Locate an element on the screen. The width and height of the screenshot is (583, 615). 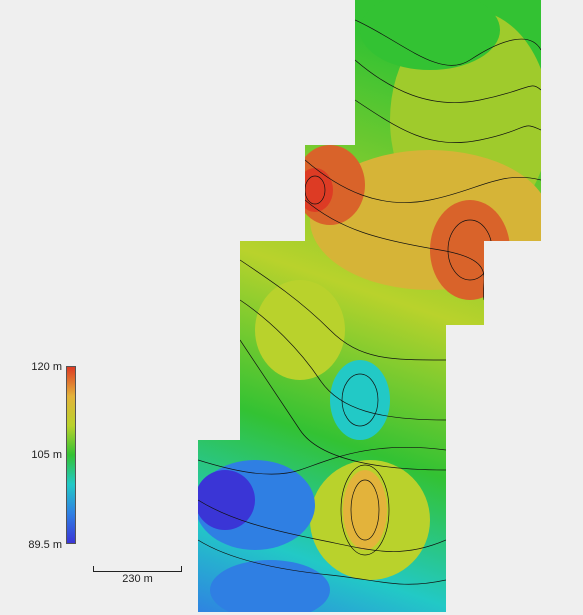
elevation-colorbar is located at coordinates (71, 455).